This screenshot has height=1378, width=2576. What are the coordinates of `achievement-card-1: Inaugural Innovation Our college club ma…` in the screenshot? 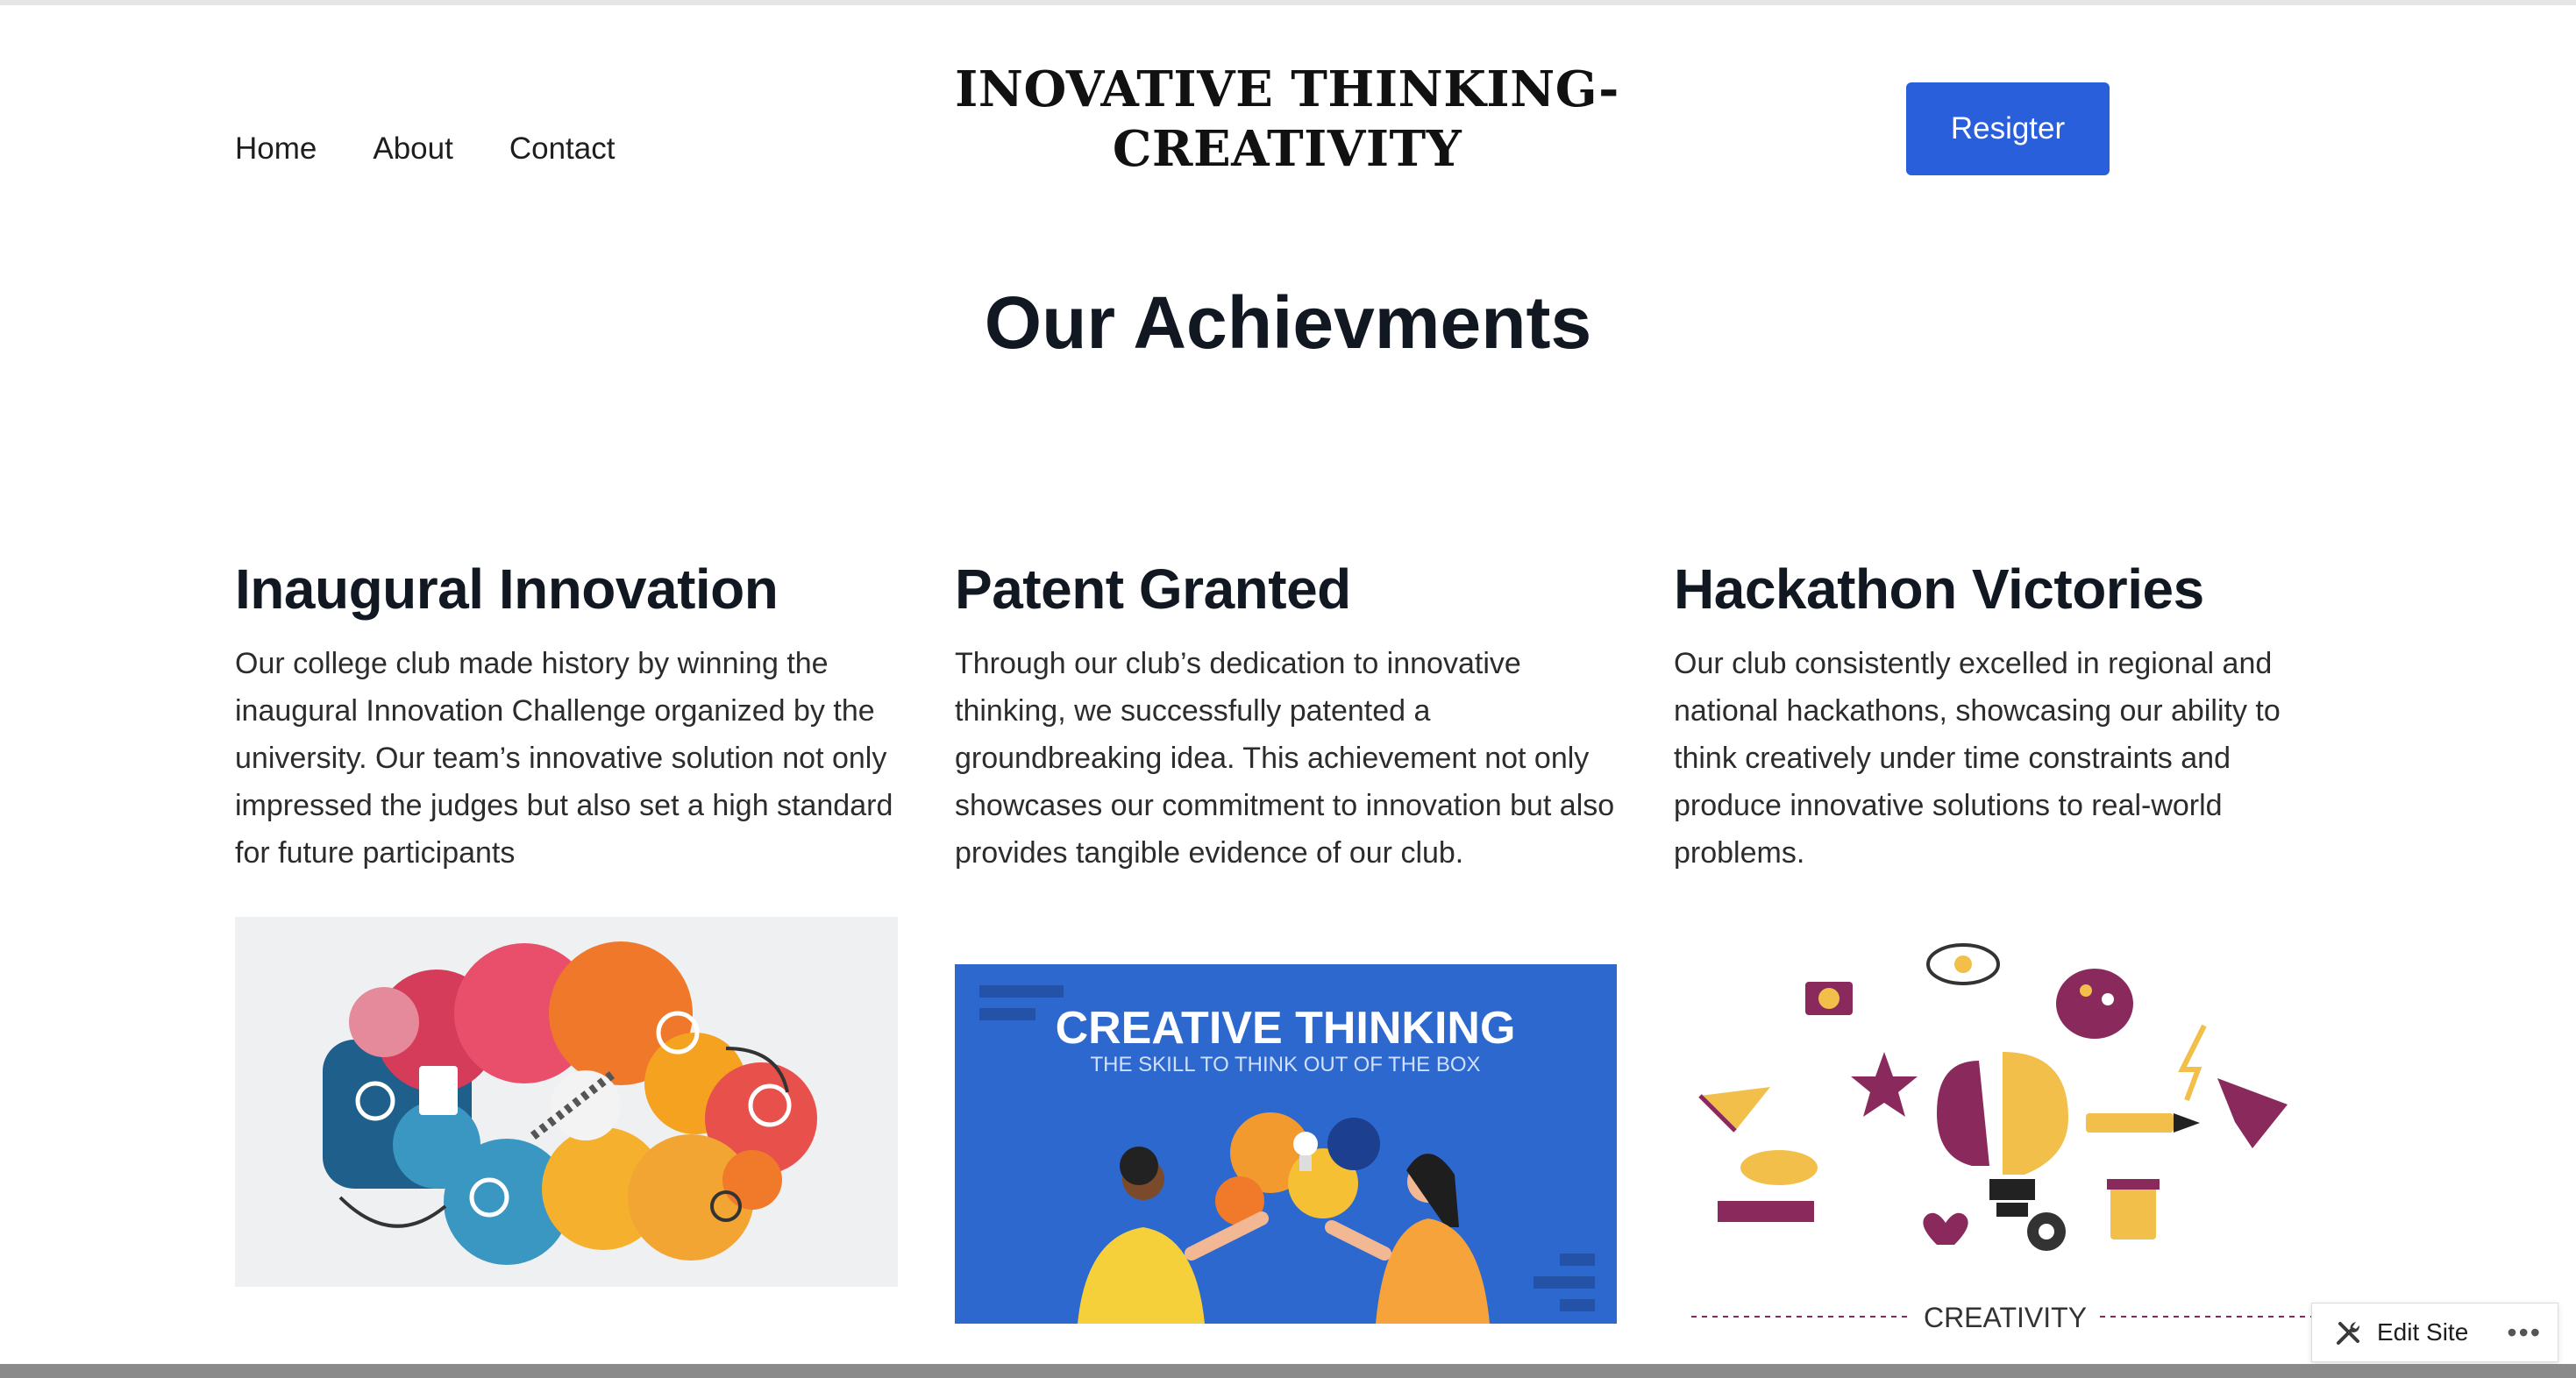 It's located at (566, 715).